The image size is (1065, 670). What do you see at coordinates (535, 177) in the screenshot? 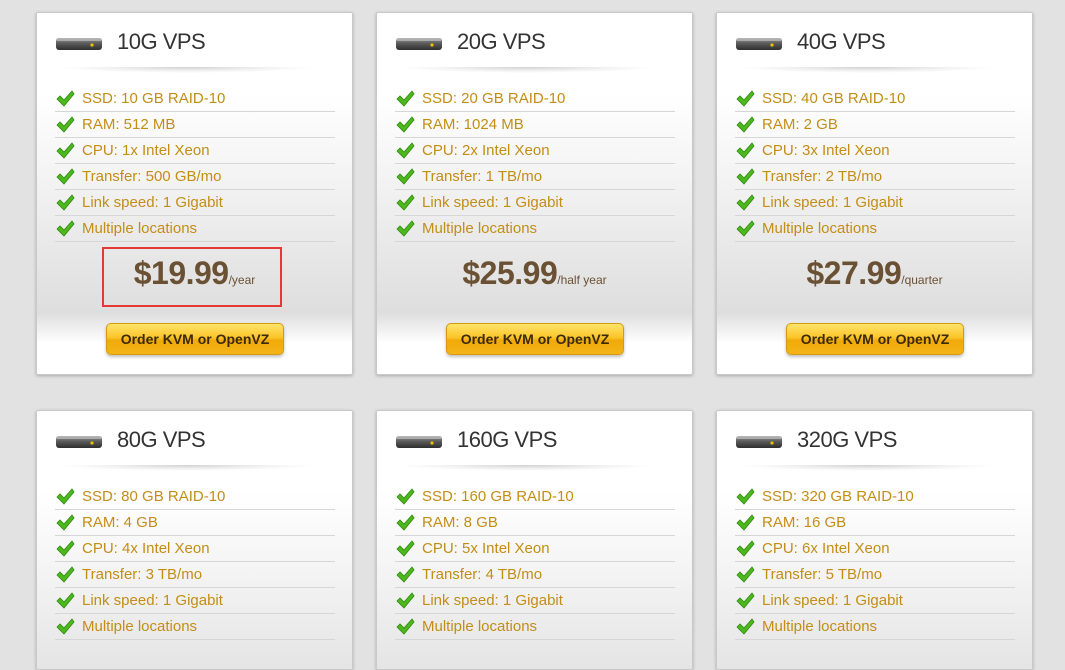
I see `feature-item: Transfer: 1 TB/mo` at bounding box center [535, 177].